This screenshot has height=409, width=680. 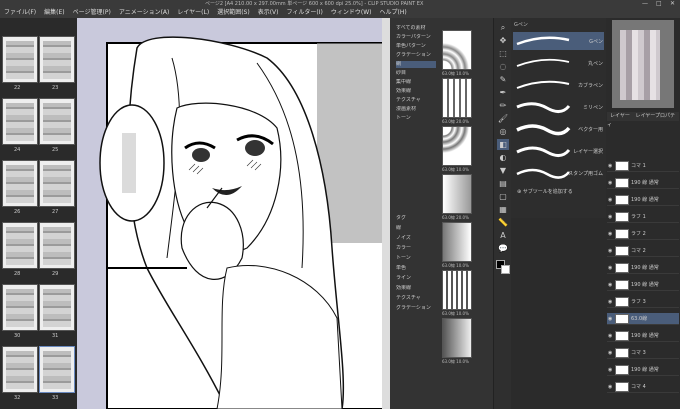 What do you see at coordinates (558, 63) in the screenshot?
I see `brush-item: 丸ペン` at bounding box center [558, 63].